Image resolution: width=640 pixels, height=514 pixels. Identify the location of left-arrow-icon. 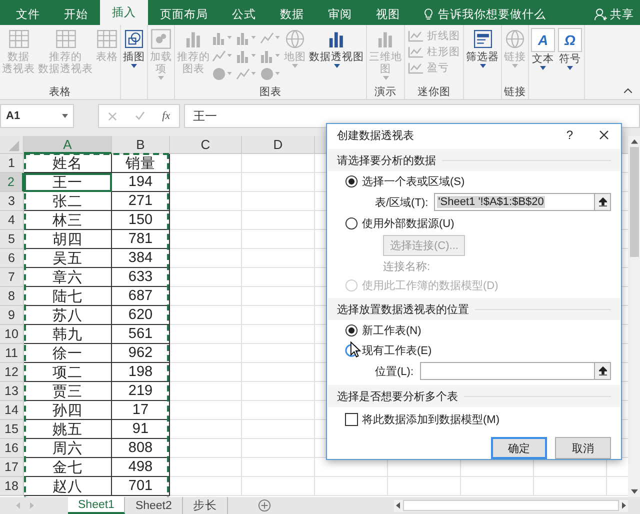
(398, 505).